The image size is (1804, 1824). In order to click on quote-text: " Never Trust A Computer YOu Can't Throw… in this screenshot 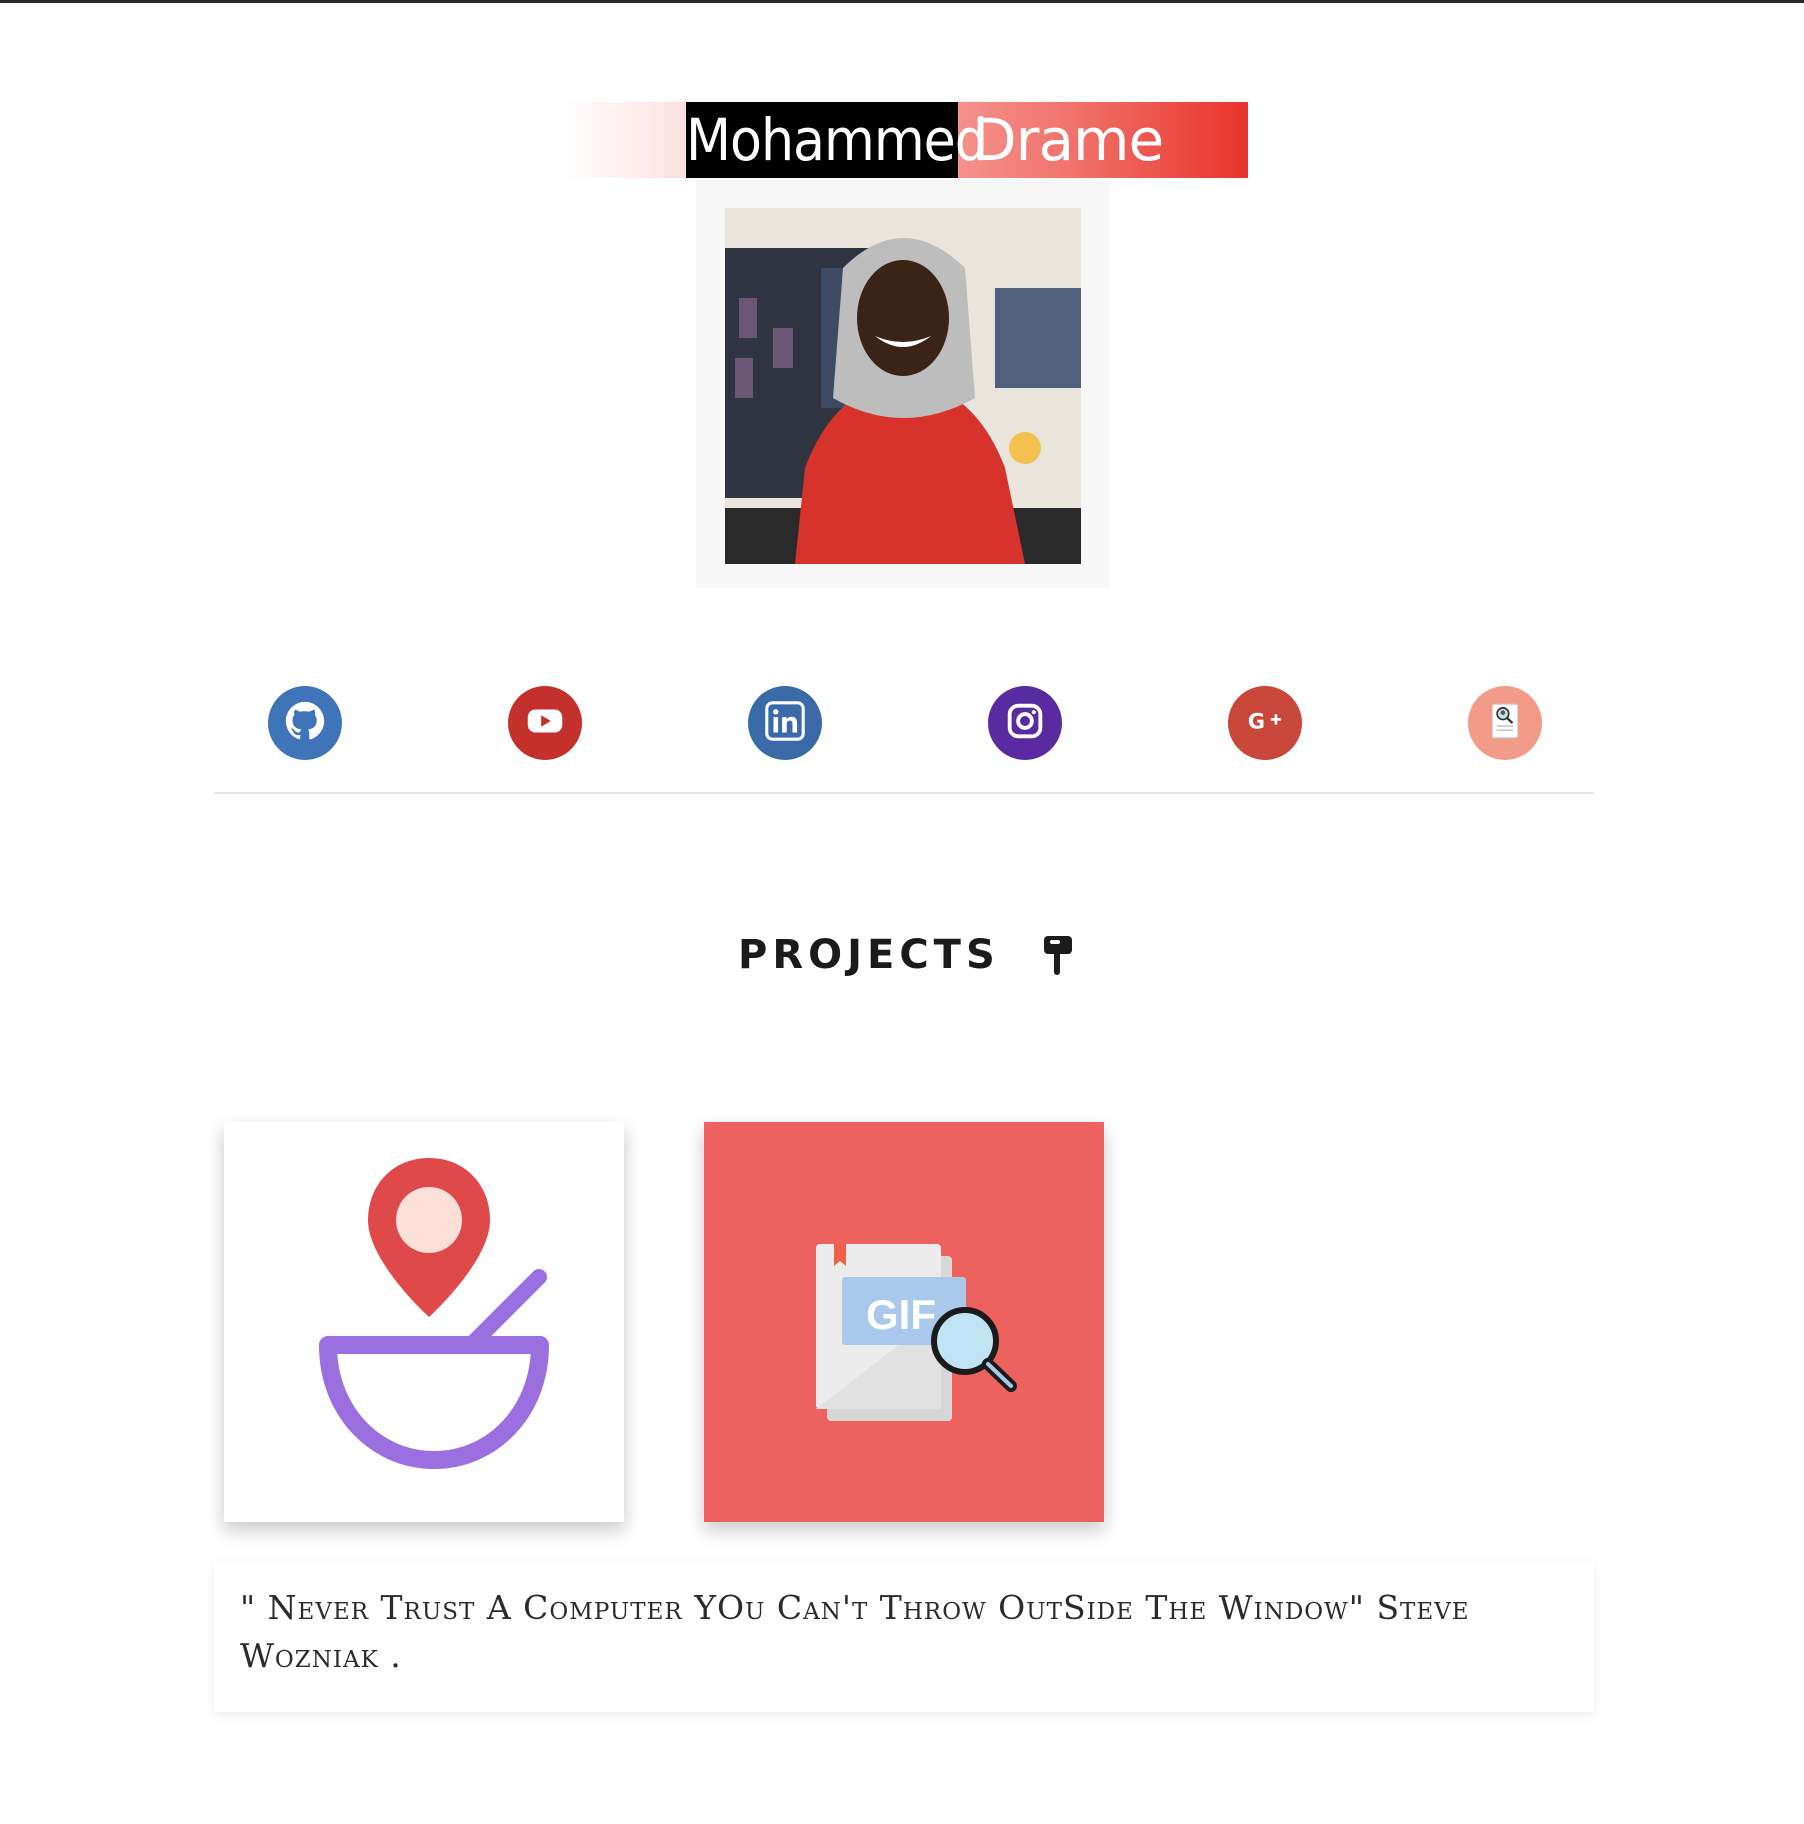, I will do `click(855, 1631)`.